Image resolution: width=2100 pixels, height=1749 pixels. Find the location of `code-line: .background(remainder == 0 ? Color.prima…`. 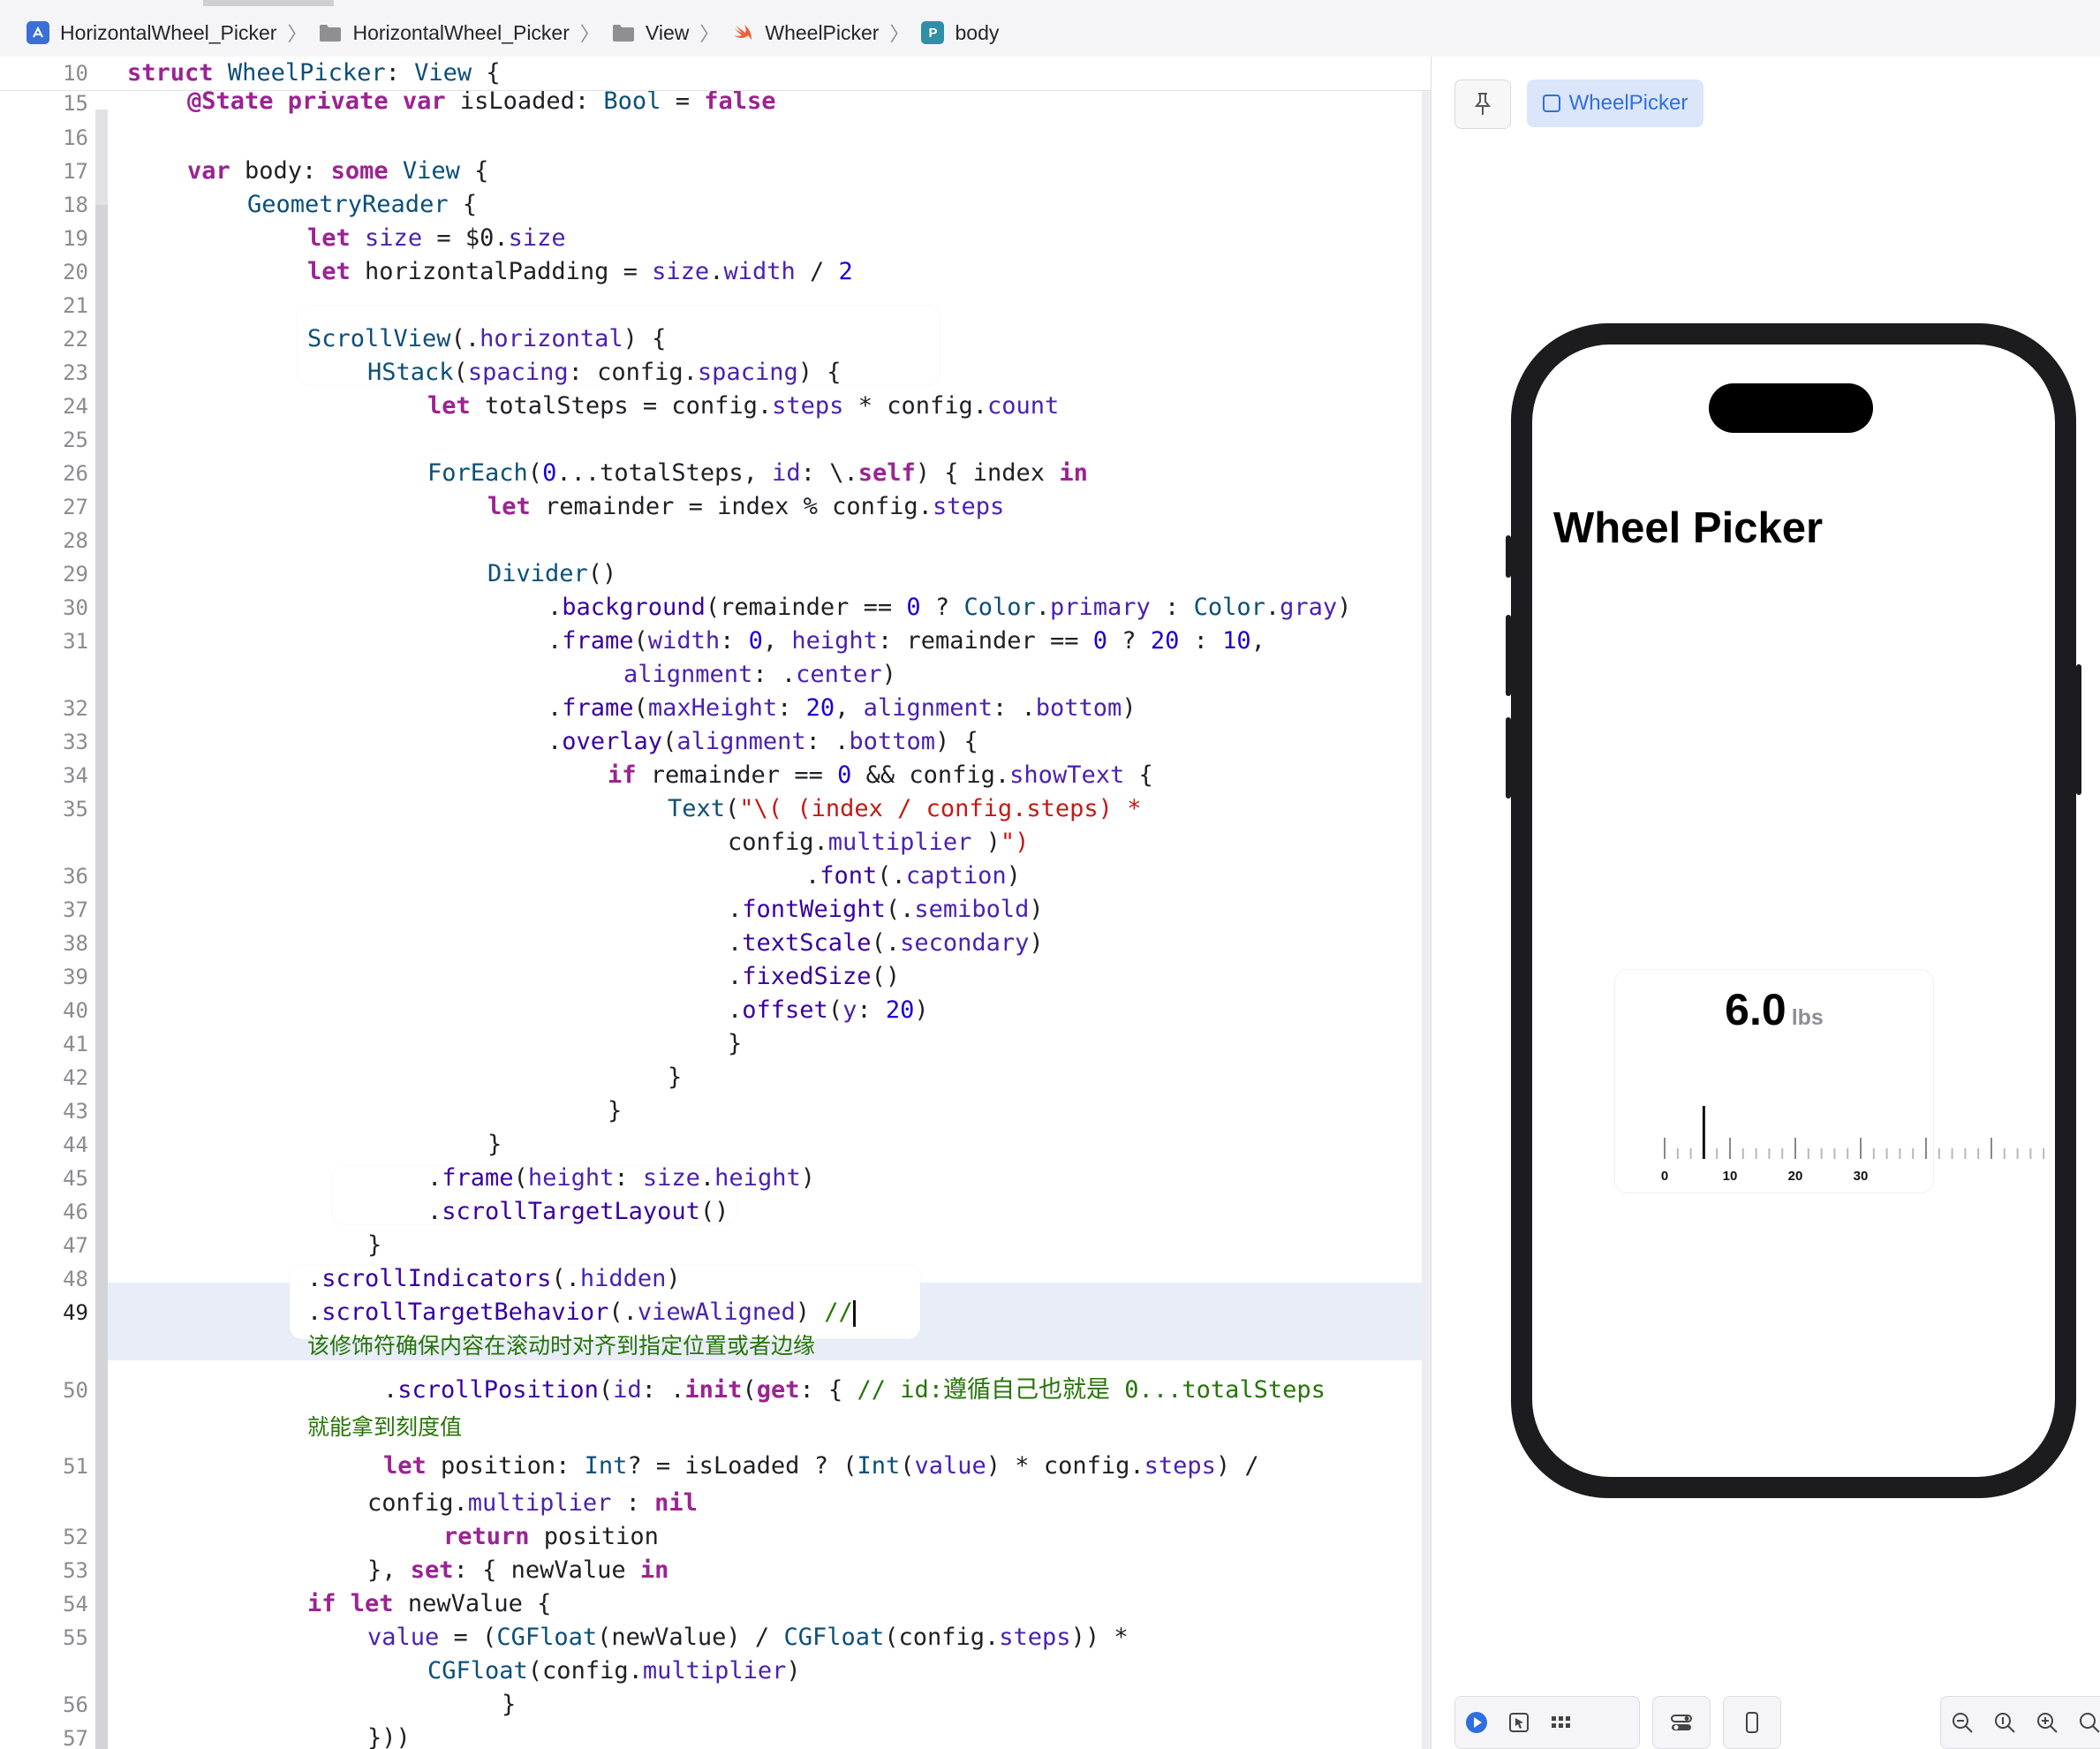

code-line: .background(remainder == 0 ? Color.prima… is located at coordinates (950, 607).